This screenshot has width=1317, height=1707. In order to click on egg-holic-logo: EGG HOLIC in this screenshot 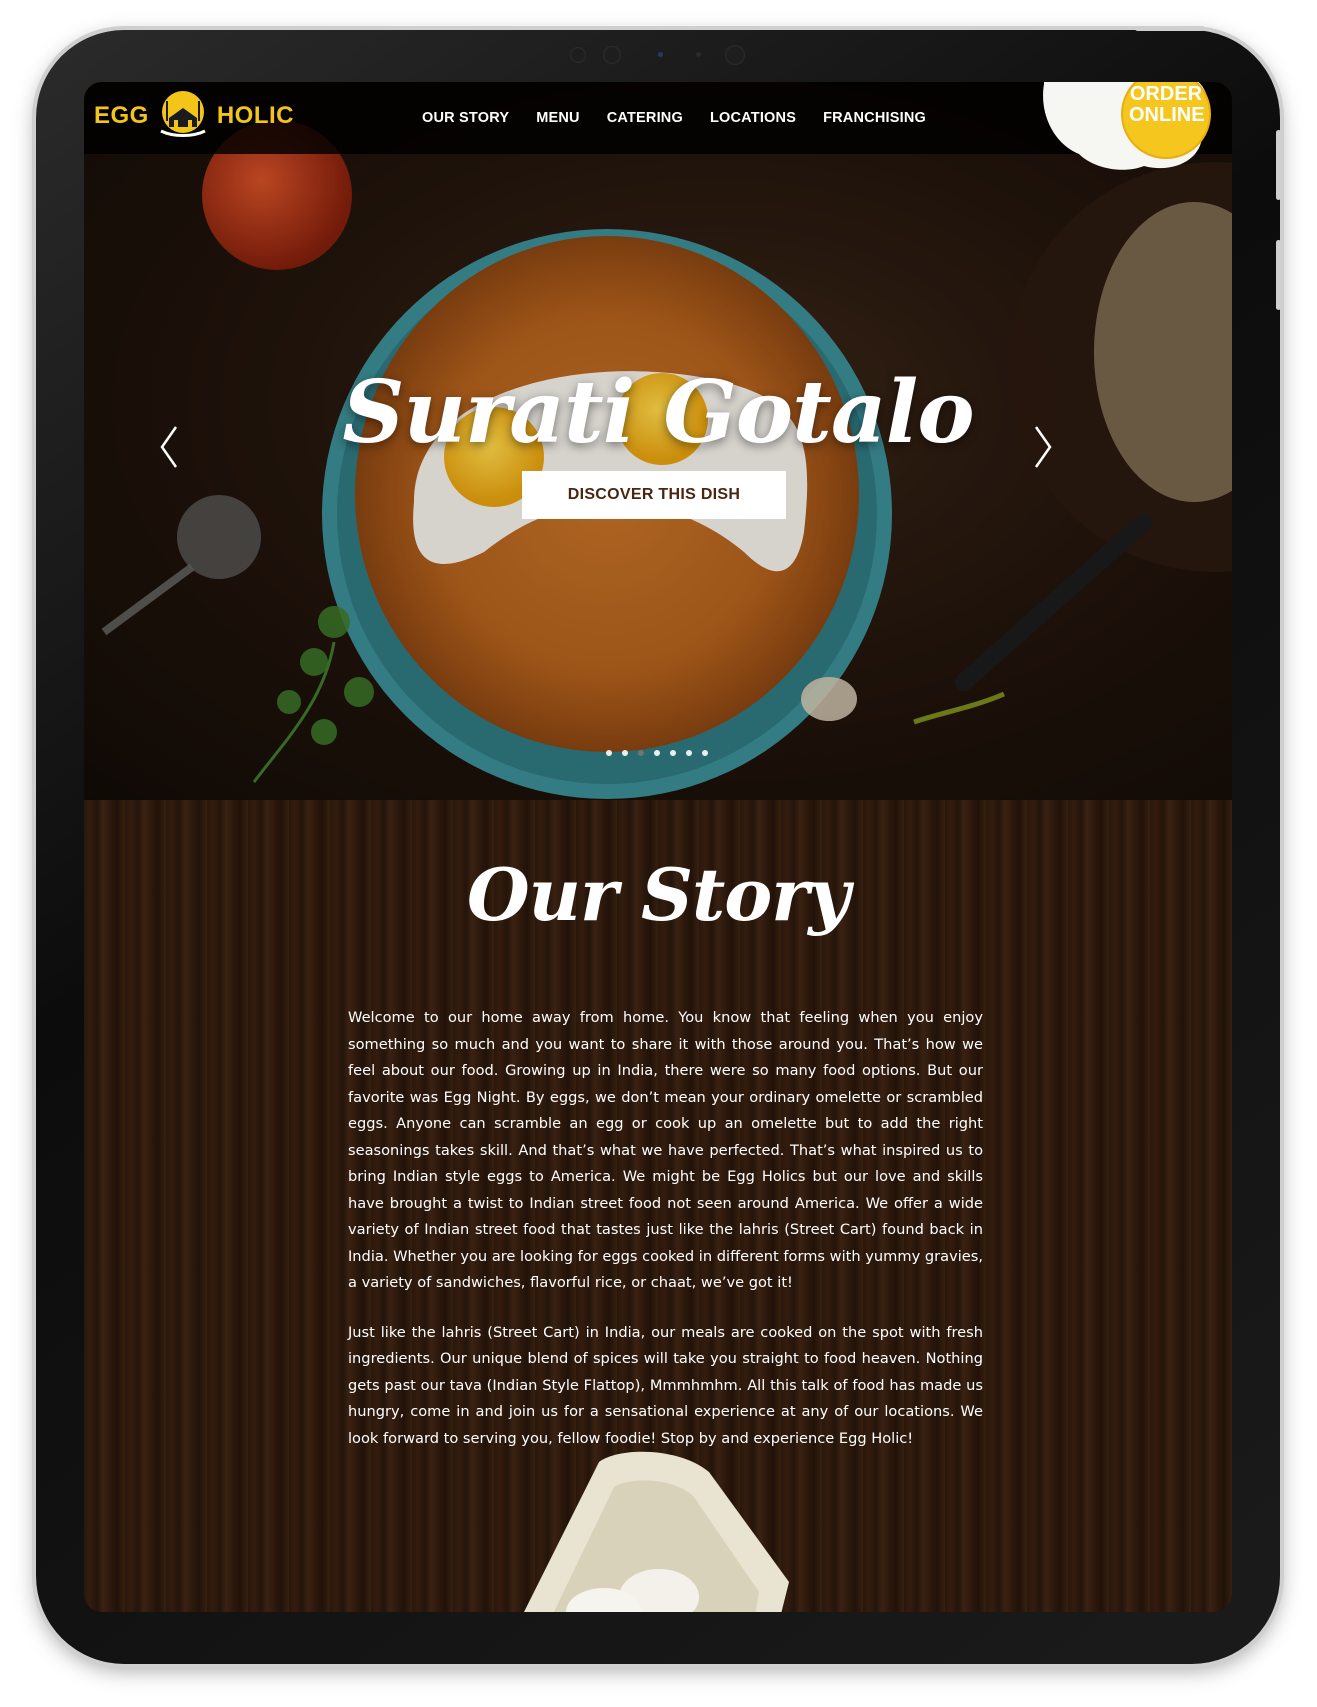, I will do `click(194, 114)`.